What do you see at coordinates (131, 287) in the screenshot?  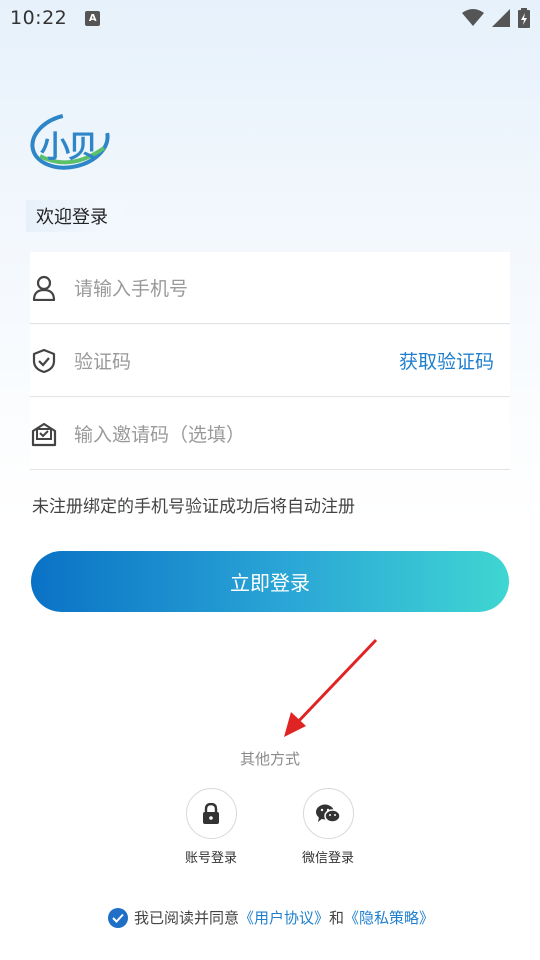 I see `phone-input: 请输入手机号` at bounding box center [131, 287].